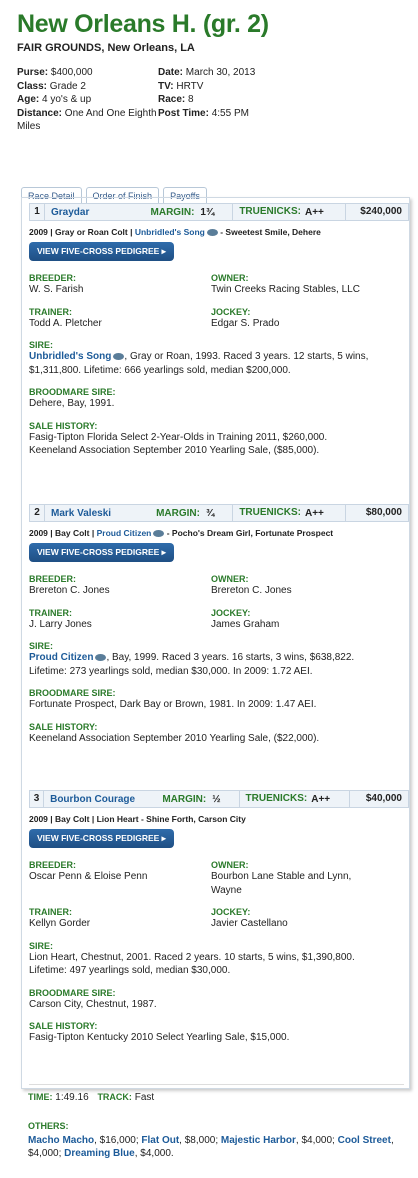 Image resolution: width=418 pixels, height=1178 pixels. What do you see at coordinates (220, 72) in the screenshot?
I see `date-value: March 30, 2013` at bounding box center [220, 72].